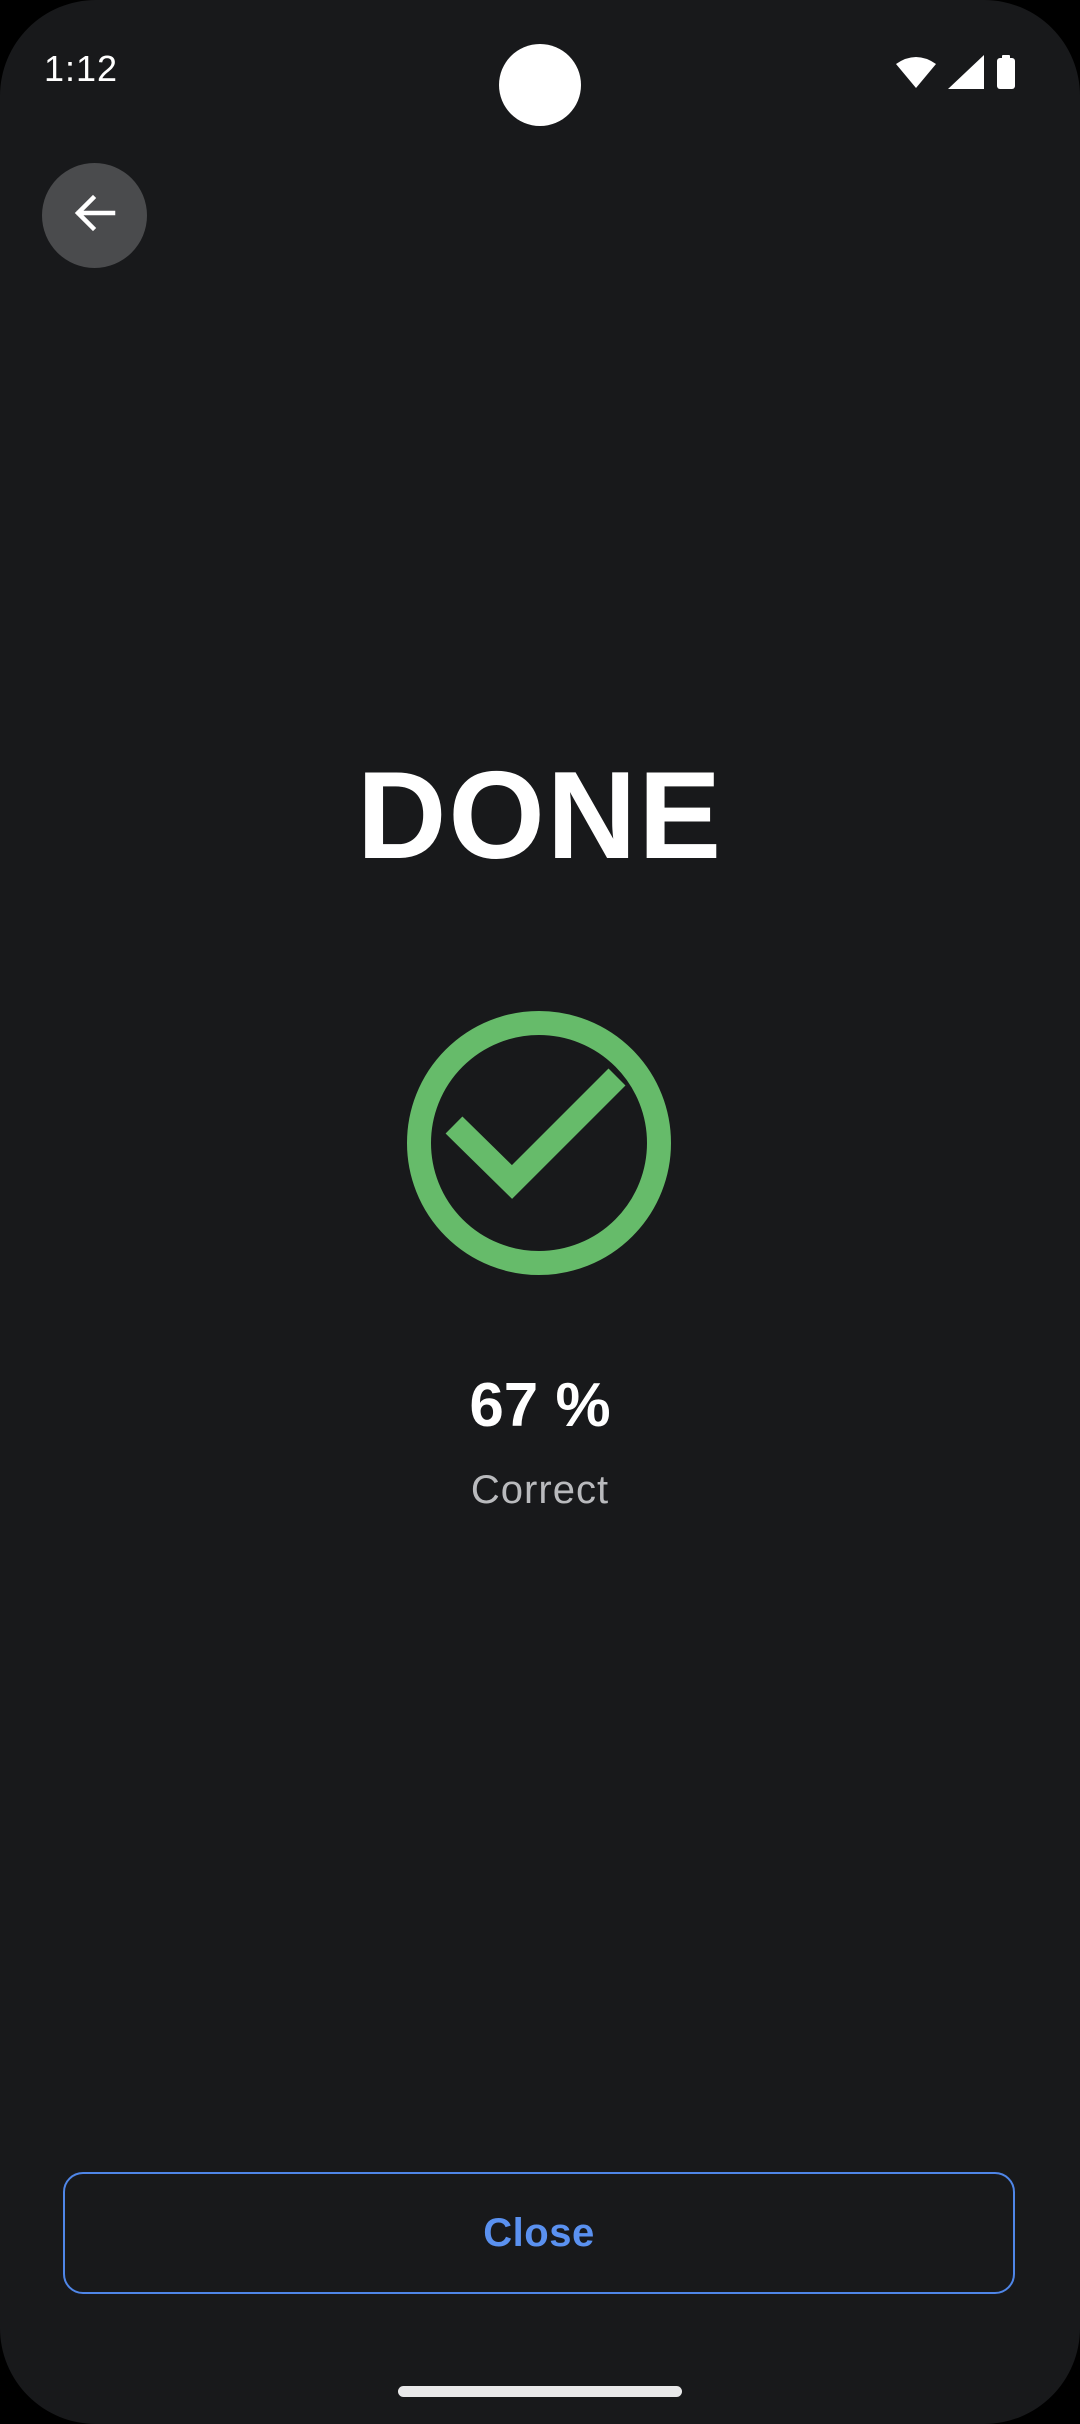 The height and width of the screenshot is (2424, 1080). I want to click on close-button-label: Close, so click(539, 2232).